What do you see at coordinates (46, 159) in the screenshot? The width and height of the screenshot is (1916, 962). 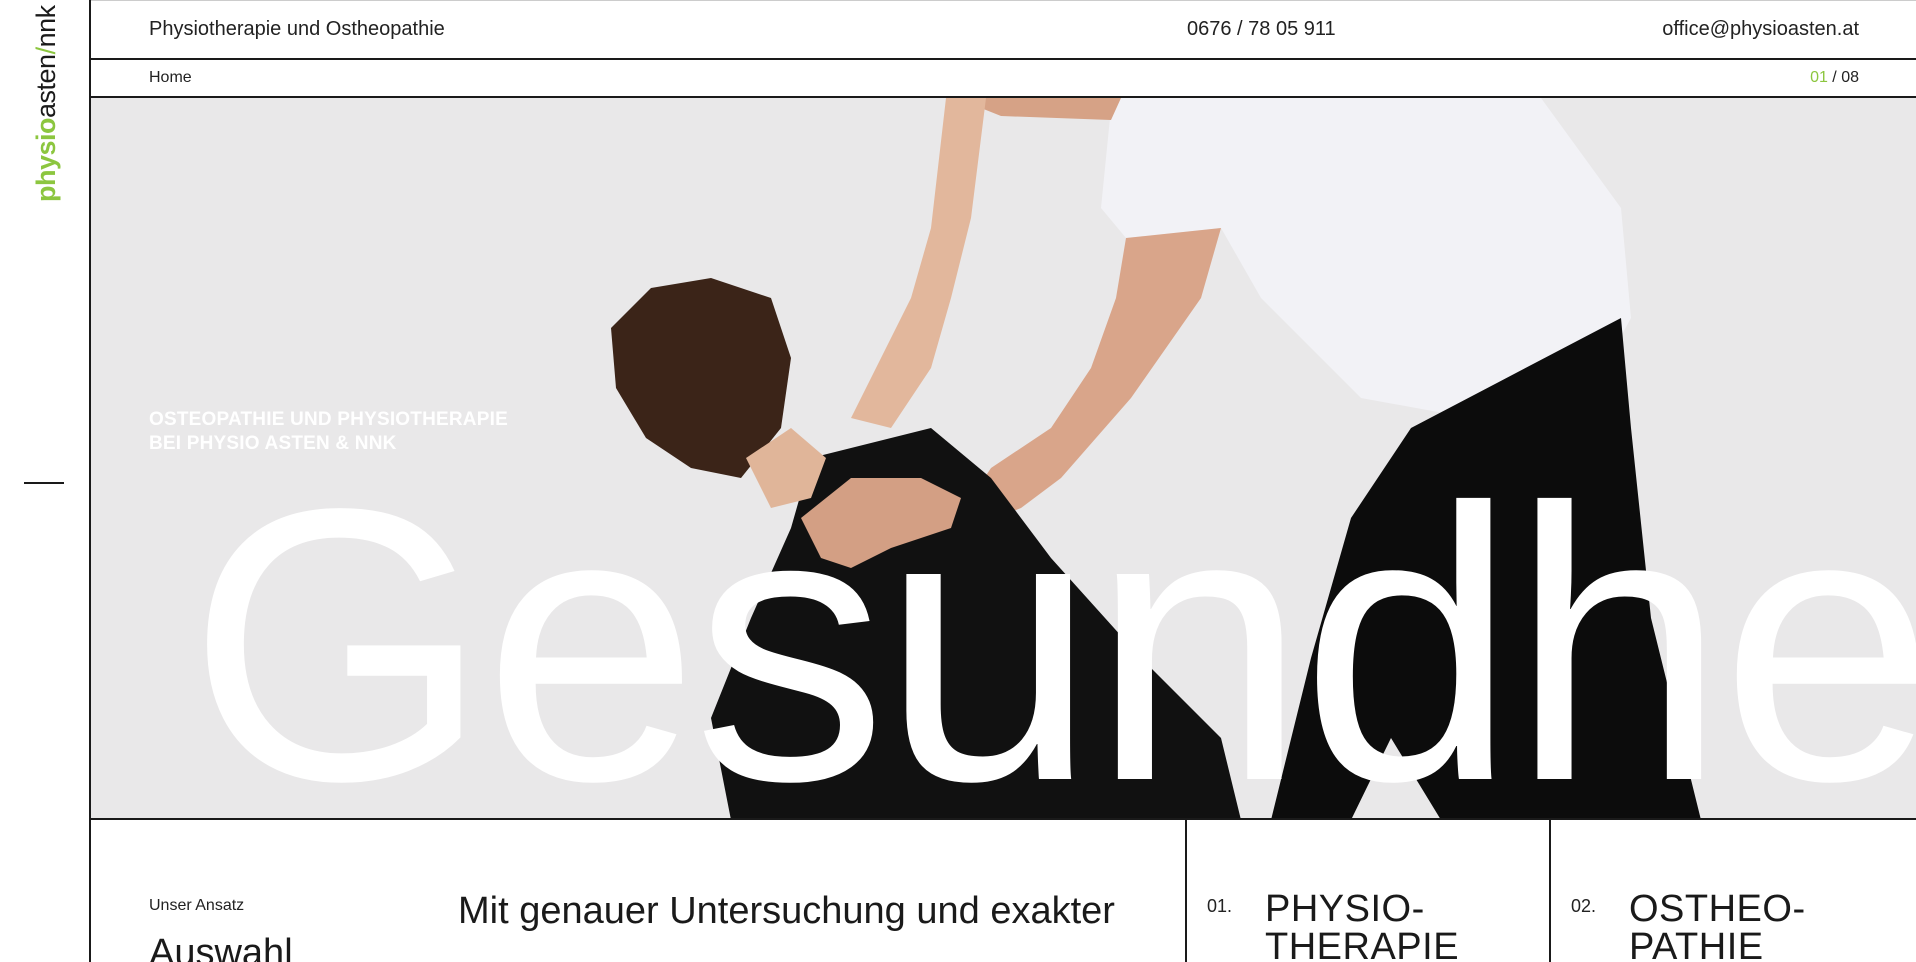 I see `logo-part-physio: physio` at bounding box center [46, 159].